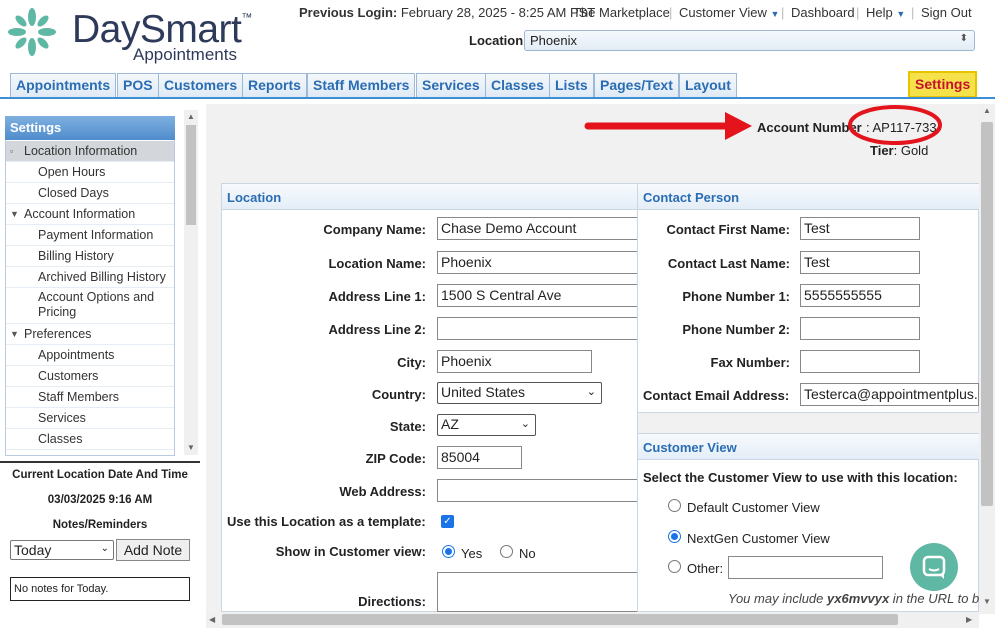 This screenshot has height=628, width=995. Describe the element at coordinates (636, 85) in the screenshot. I see `tab-pages-text: Pages/Text` at that location.